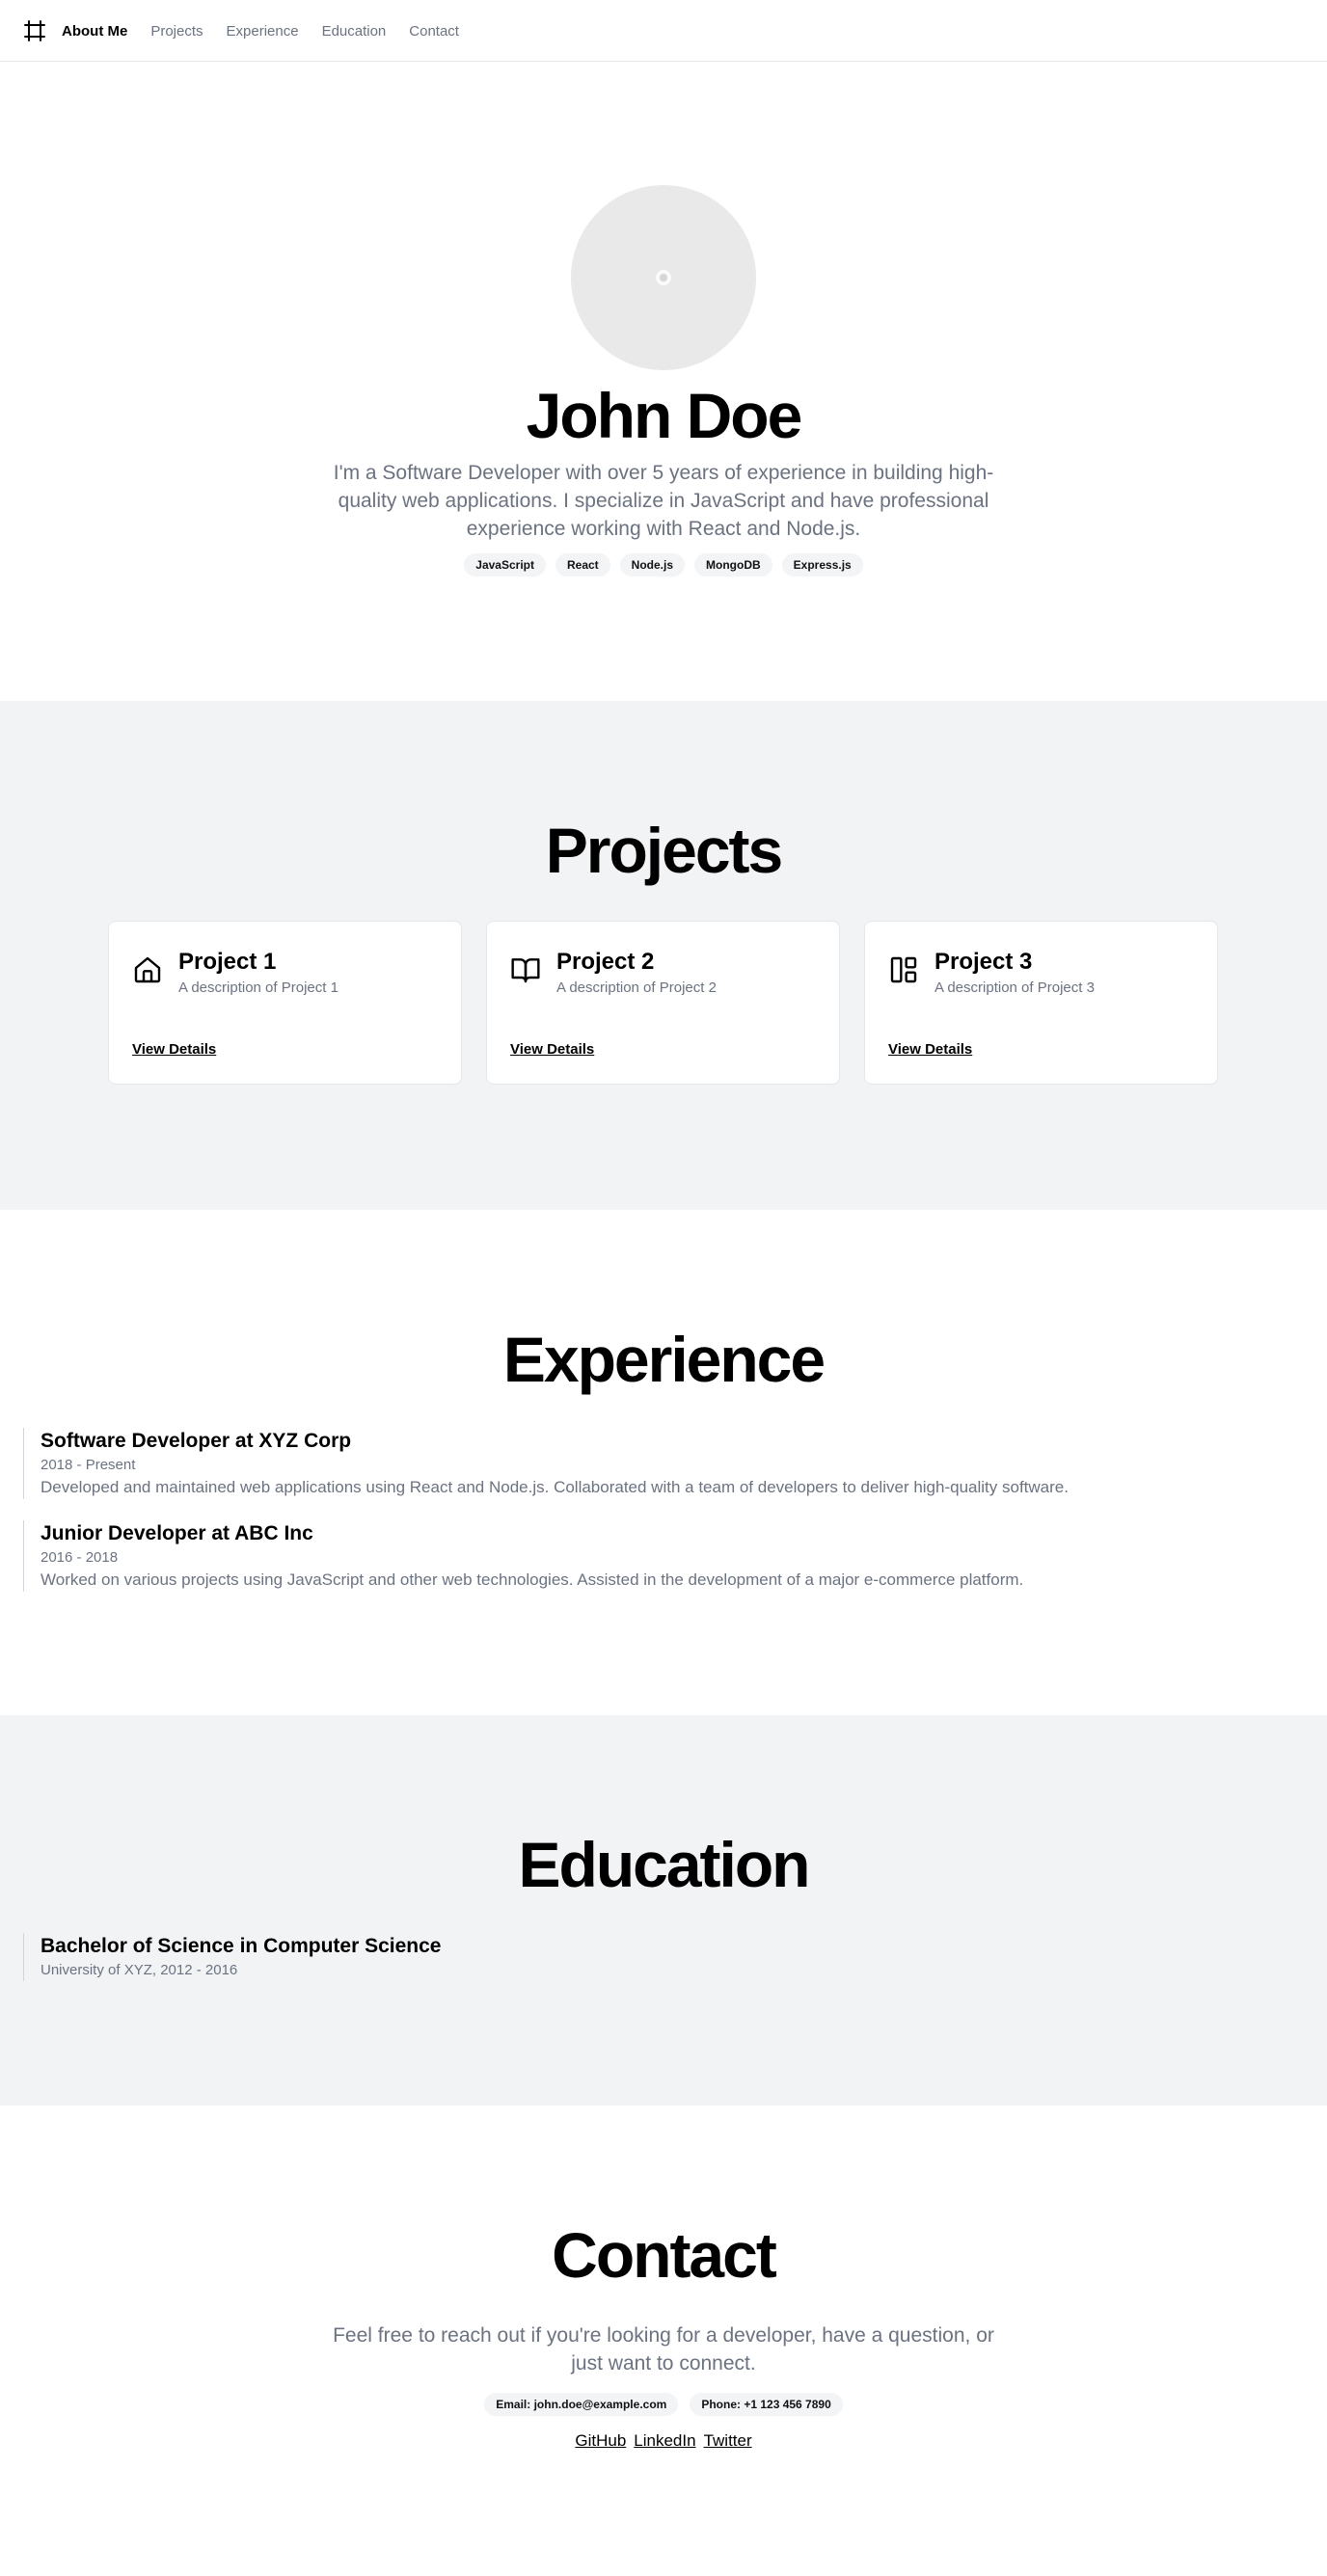  Describe the element at coordinates (664, 416) in the screenshot. I see `profile-name: John Doe` at that location.